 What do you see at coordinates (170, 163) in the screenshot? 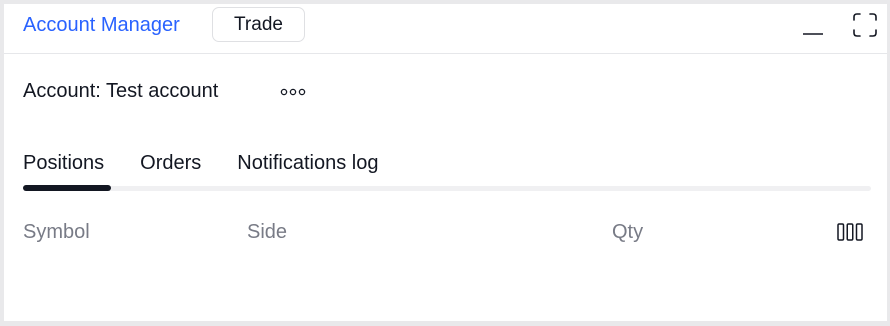
I see `tab-orders: Orders` at bounding box center [170, 163].